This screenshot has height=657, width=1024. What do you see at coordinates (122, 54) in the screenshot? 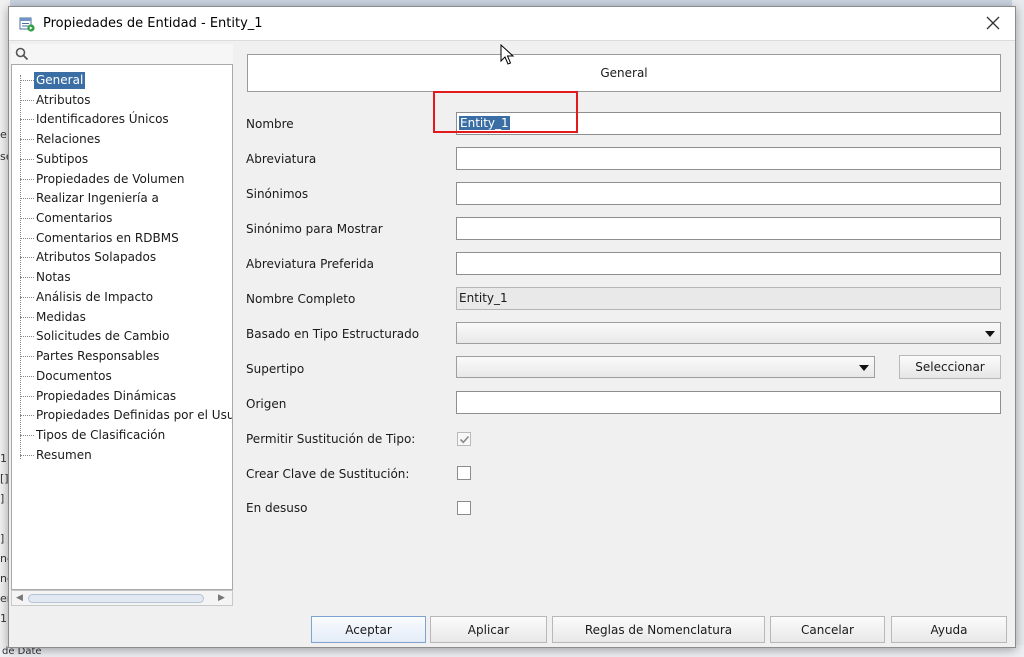
I see `tree-search-field` at bounding box center [122, 54].